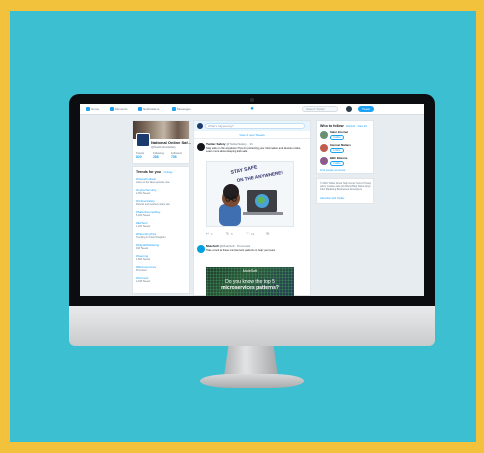 This screenshot has height=453, width=484. Describe the element at coordinates (174, 109) in the screenshot. I see `mail-icon` at that location.